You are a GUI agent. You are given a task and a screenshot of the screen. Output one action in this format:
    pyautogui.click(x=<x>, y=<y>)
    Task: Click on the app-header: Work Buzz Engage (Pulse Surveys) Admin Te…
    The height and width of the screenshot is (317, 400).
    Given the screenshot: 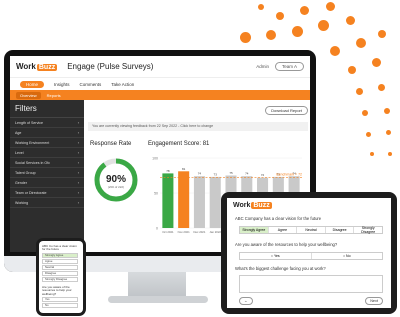 What is the action you would take?
    pyautogui.click(x=160, y=67)
    